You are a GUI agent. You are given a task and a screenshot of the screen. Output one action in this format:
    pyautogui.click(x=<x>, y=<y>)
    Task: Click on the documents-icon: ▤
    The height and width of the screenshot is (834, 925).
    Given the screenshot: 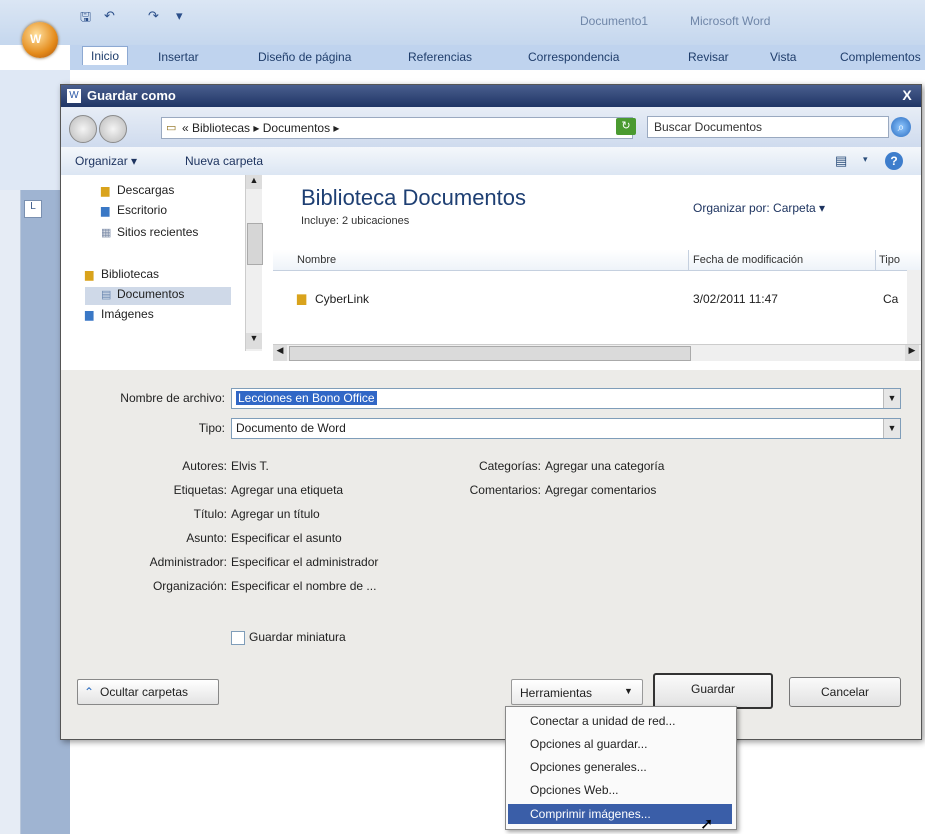 What is the action you would take?
    pyautogui.click(x=106, y=295)
    